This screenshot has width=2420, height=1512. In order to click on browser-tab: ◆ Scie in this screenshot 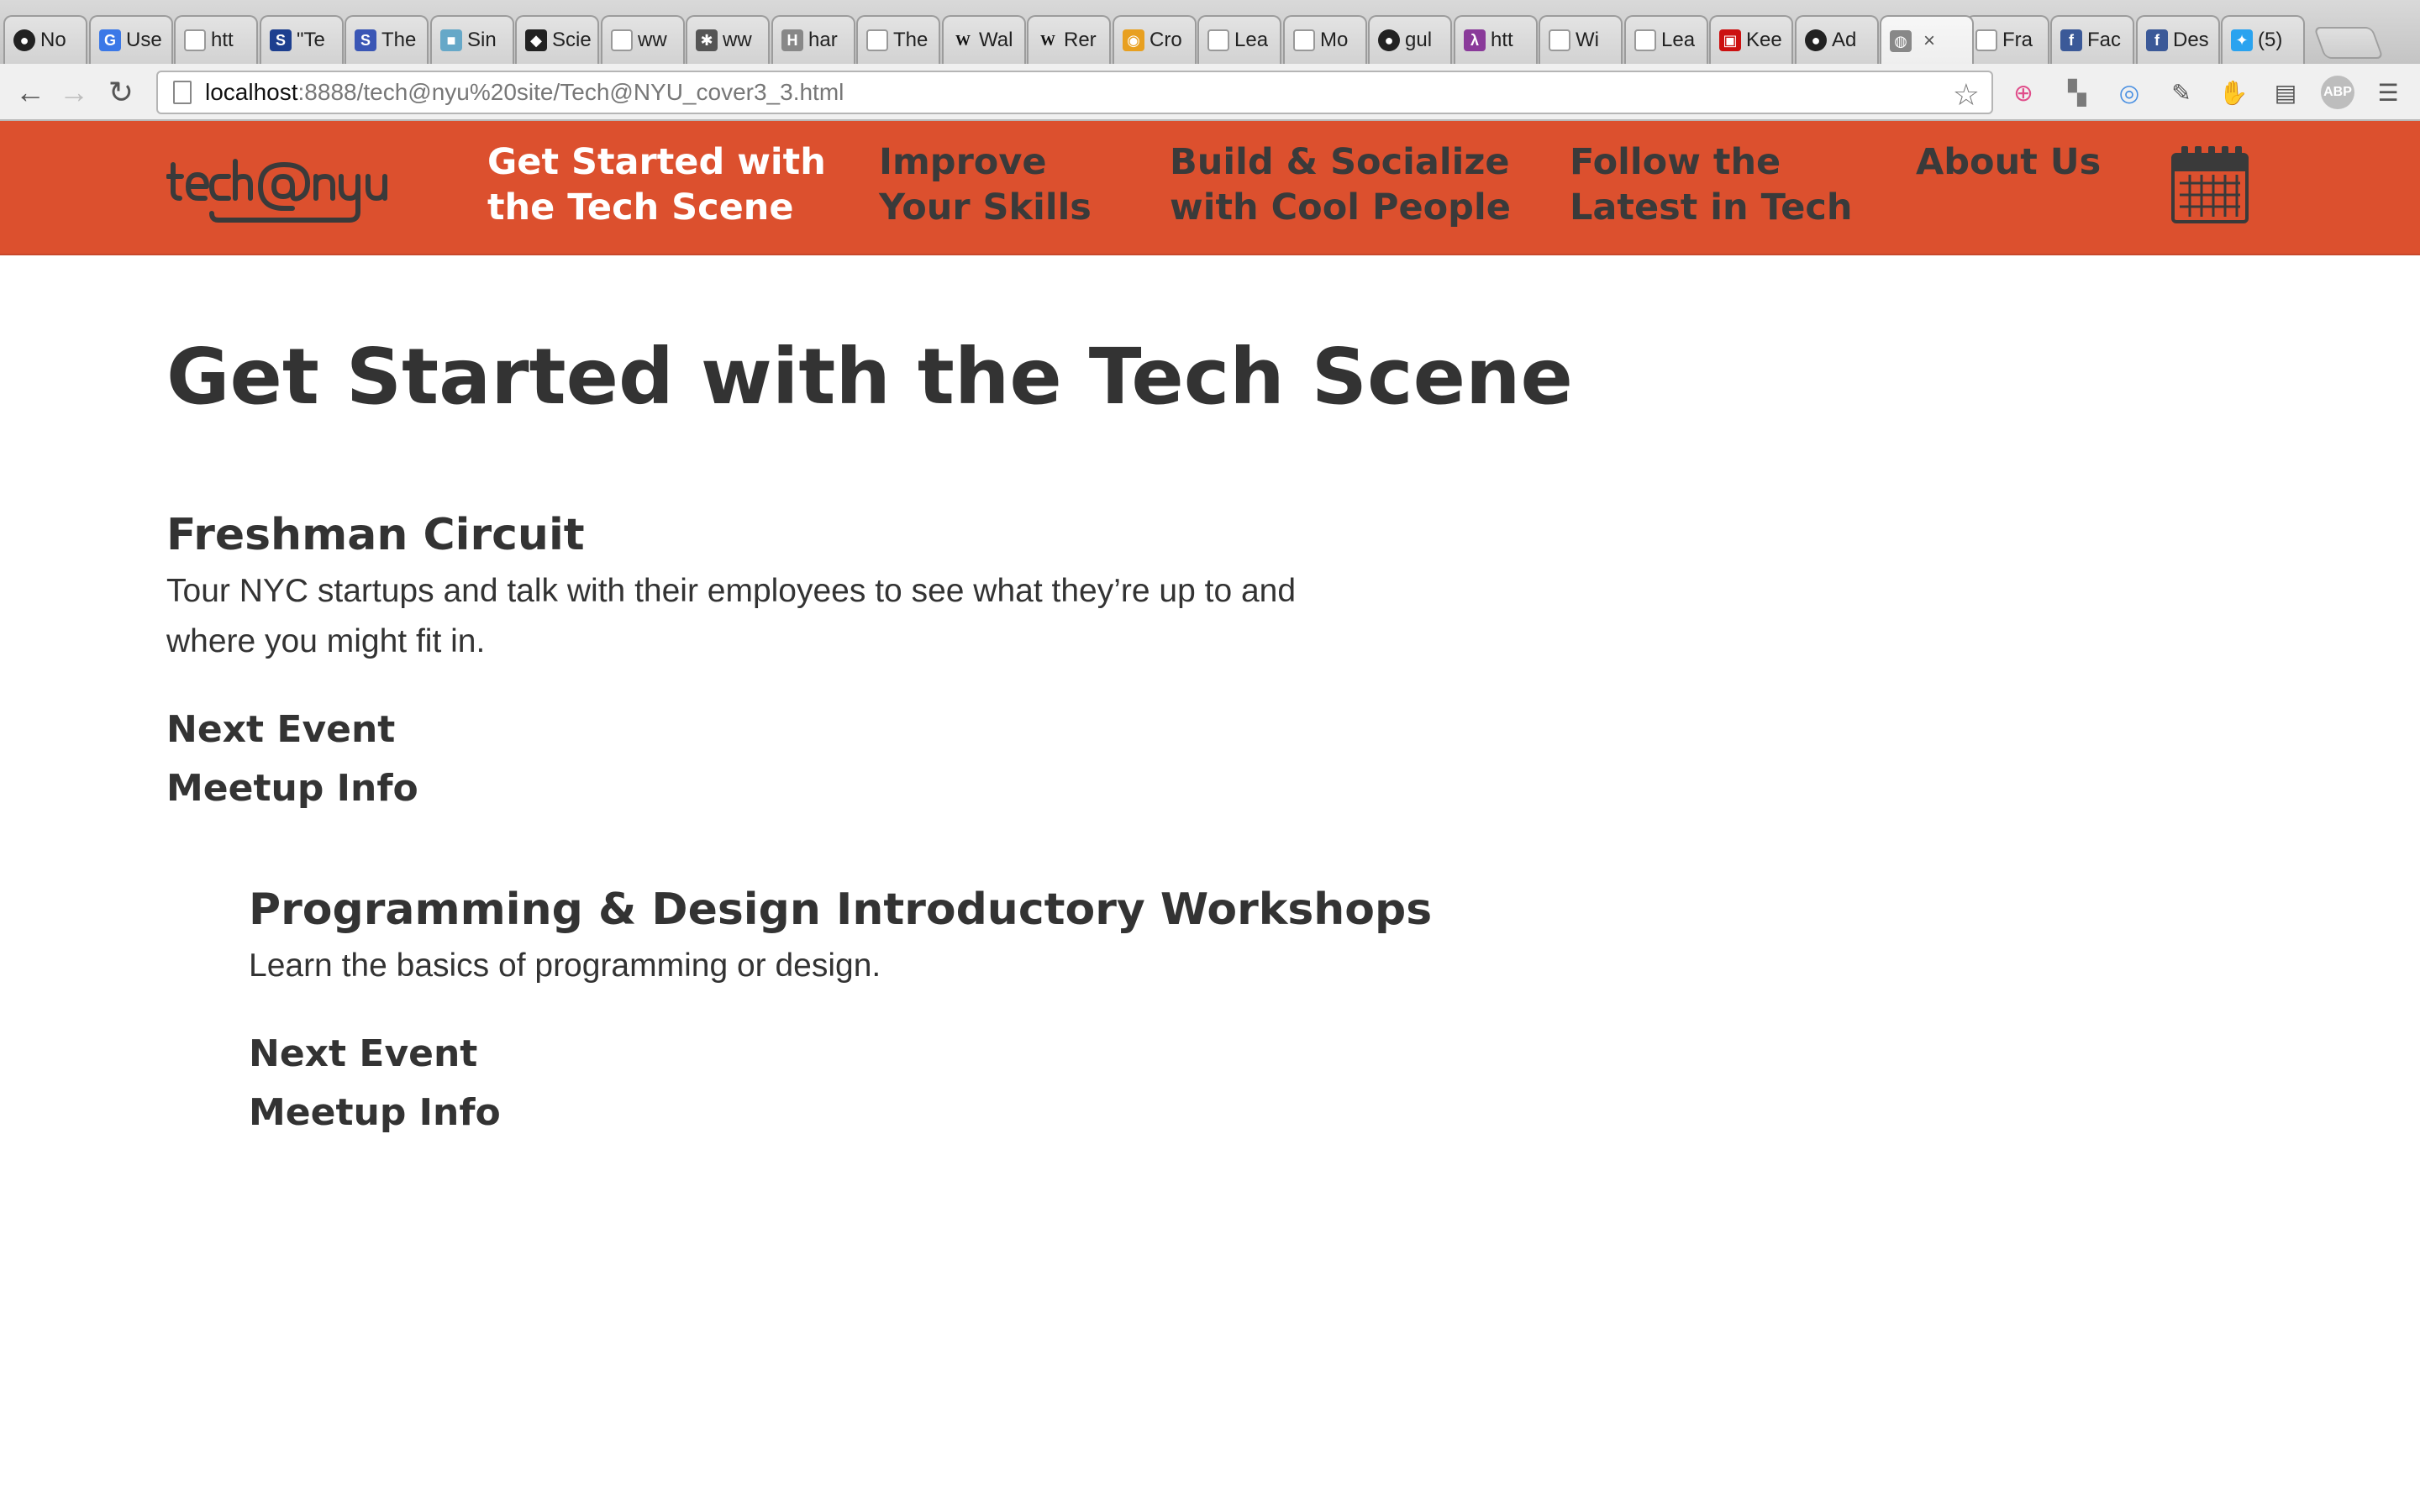, I will do `click(557, 39)`.